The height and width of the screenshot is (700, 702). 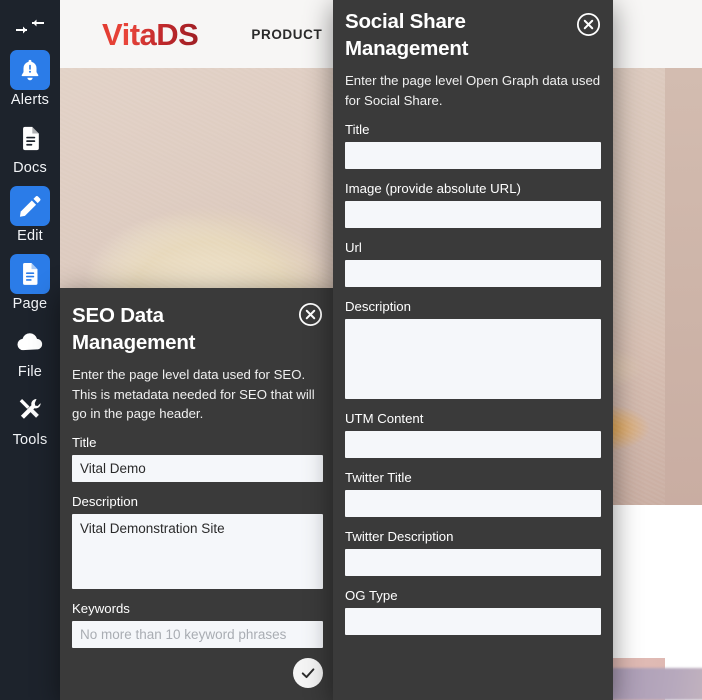 I want to click on sidebar-item-page: Page, so click(x=30, y=283).